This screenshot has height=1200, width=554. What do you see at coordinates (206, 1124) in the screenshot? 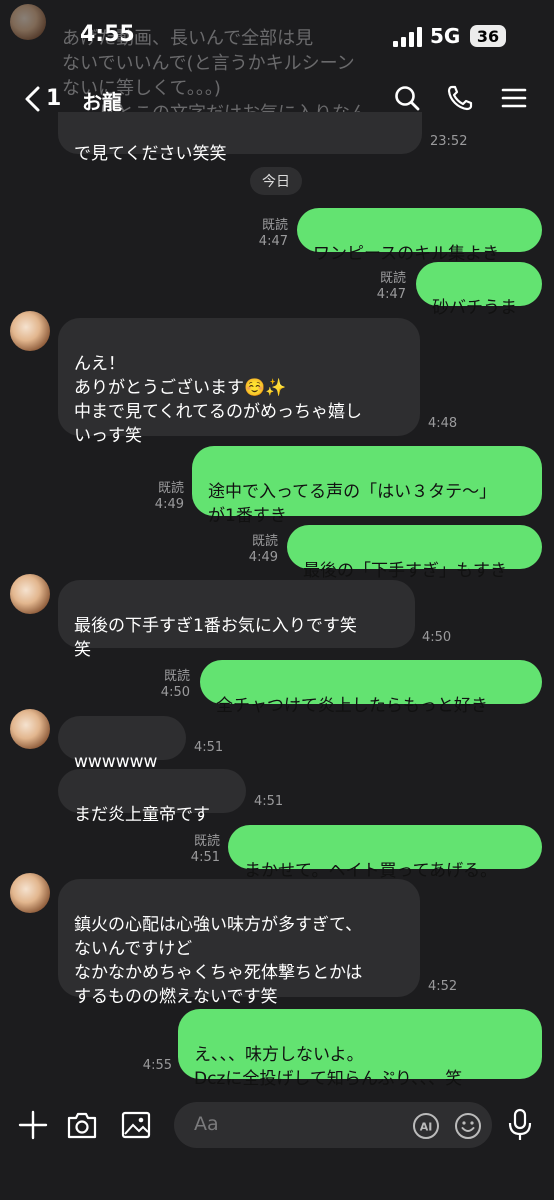
I see `message-input-placeholder: Aa` at bounding box center [206, 1124].